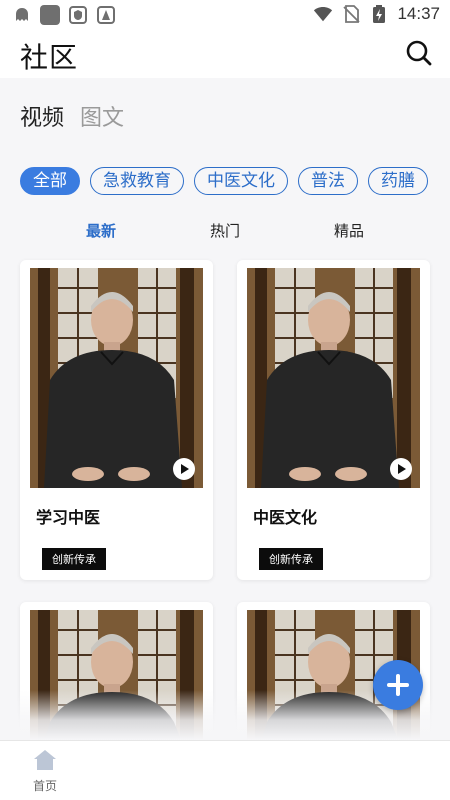  I want to click on sort-tab-hot: 热门, so click(225, 230).